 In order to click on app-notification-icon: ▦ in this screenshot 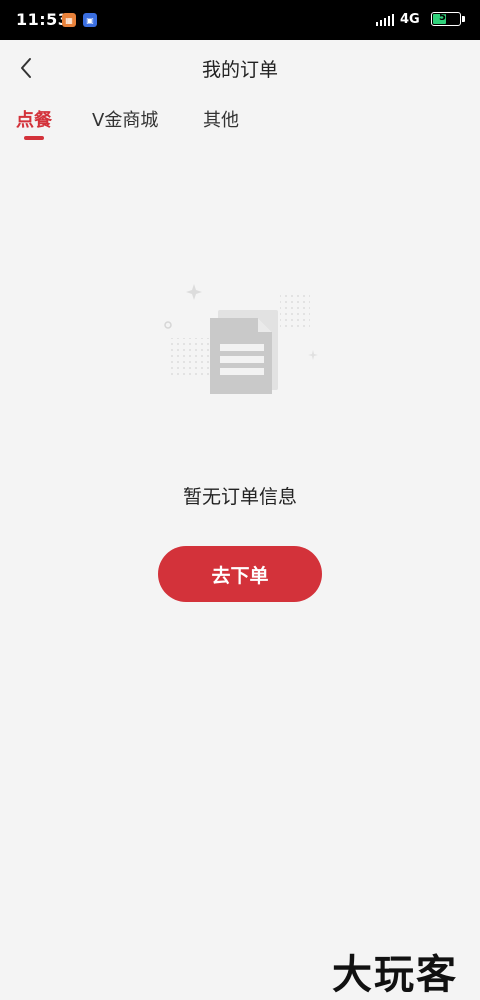, I will do `click(69, 20)`.